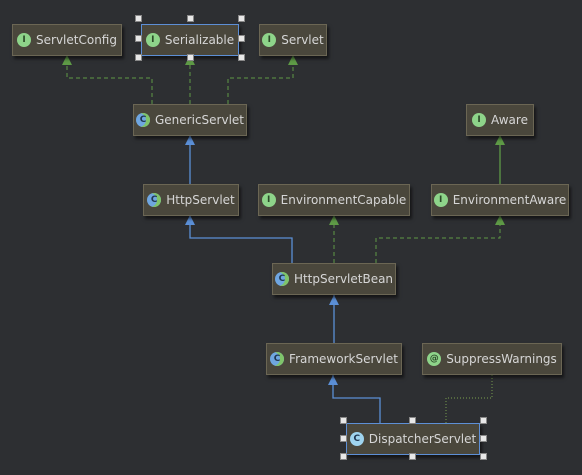 The image size is (582, 475). What do you see at coordinates (469, 398) in the screenshot?
I see `edge-dispatcherservlet-suppresswarnings` at bounding box center [469, 398].